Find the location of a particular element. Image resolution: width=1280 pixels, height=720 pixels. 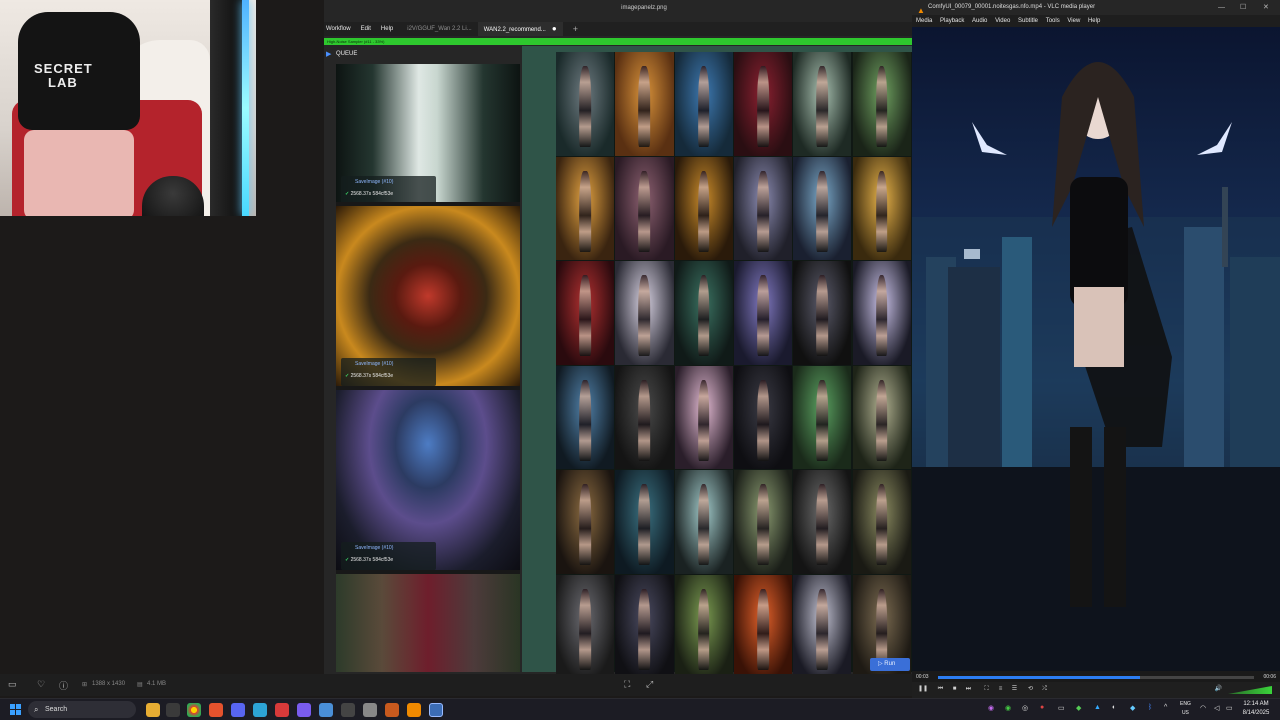

seek-bar: 00:03 00:06 is located at coordinates (1096, 676).